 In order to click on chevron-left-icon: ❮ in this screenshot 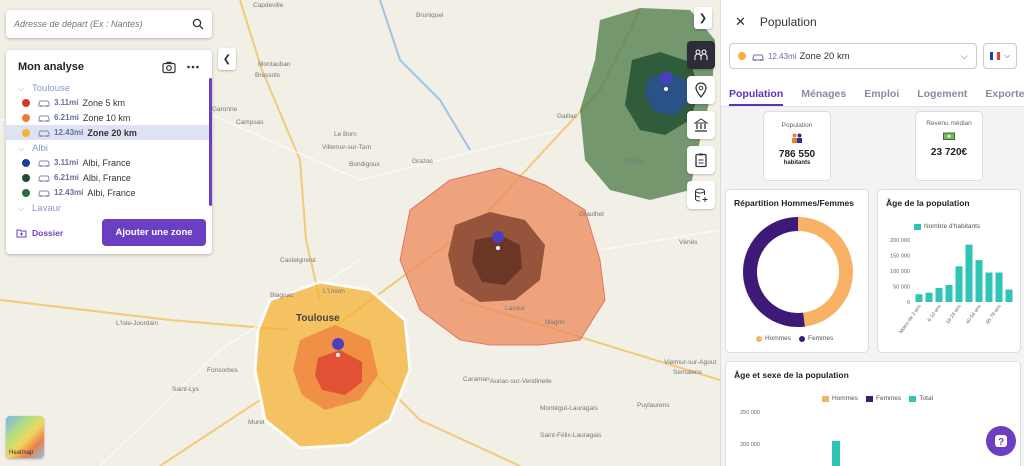, I will do `click(227, 59)`.